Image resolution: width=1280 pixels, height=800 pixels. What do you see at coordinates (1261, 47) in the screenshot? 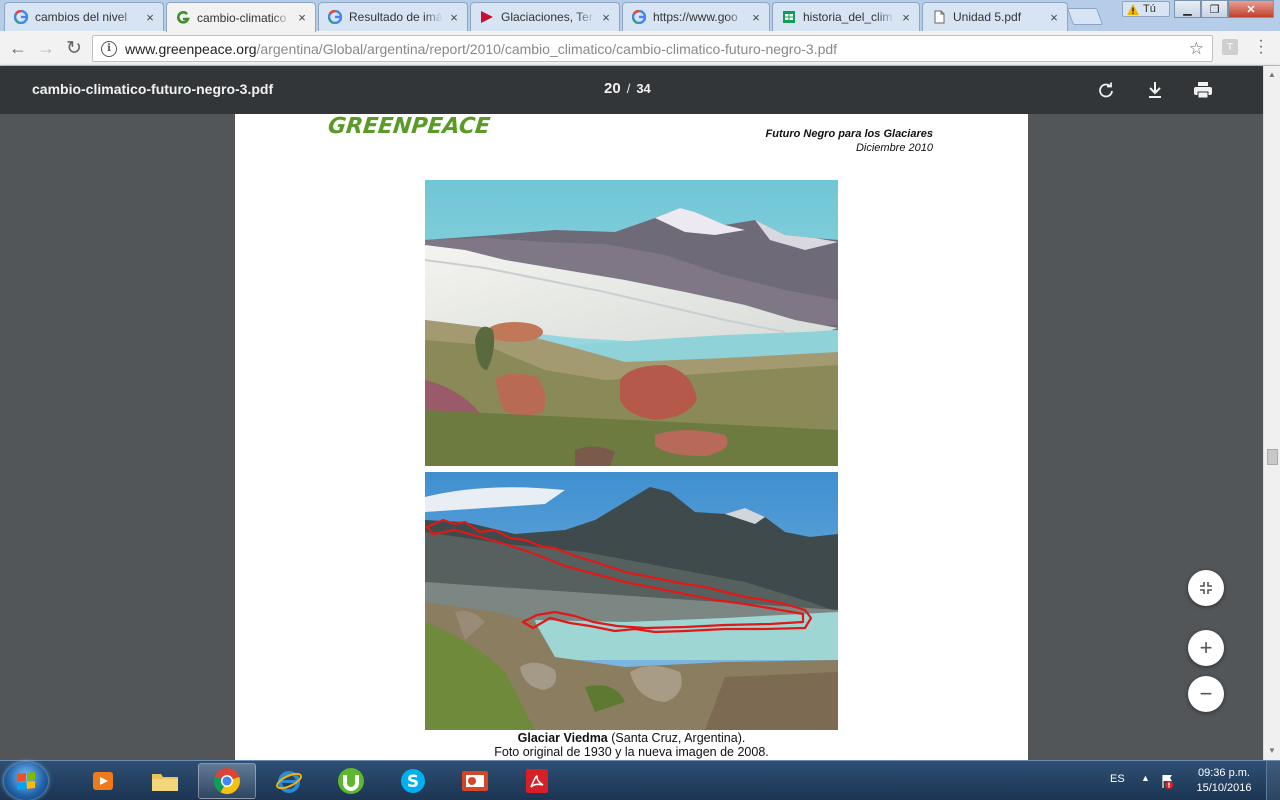
I see `menu-icon: · · ·` at bounding box center [1261, 47].